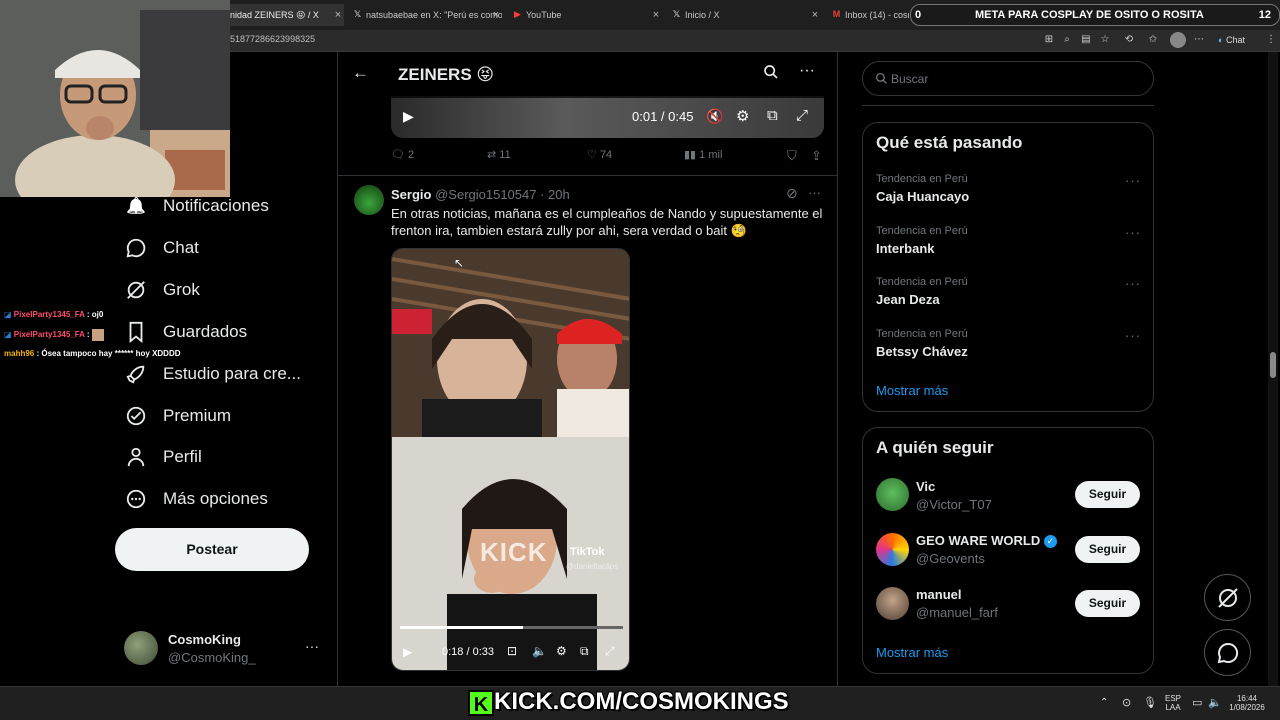 The height and width of the screenshot is (720, 1280). I want to click on repost-button: ⇄ 11, so click(499, 154).